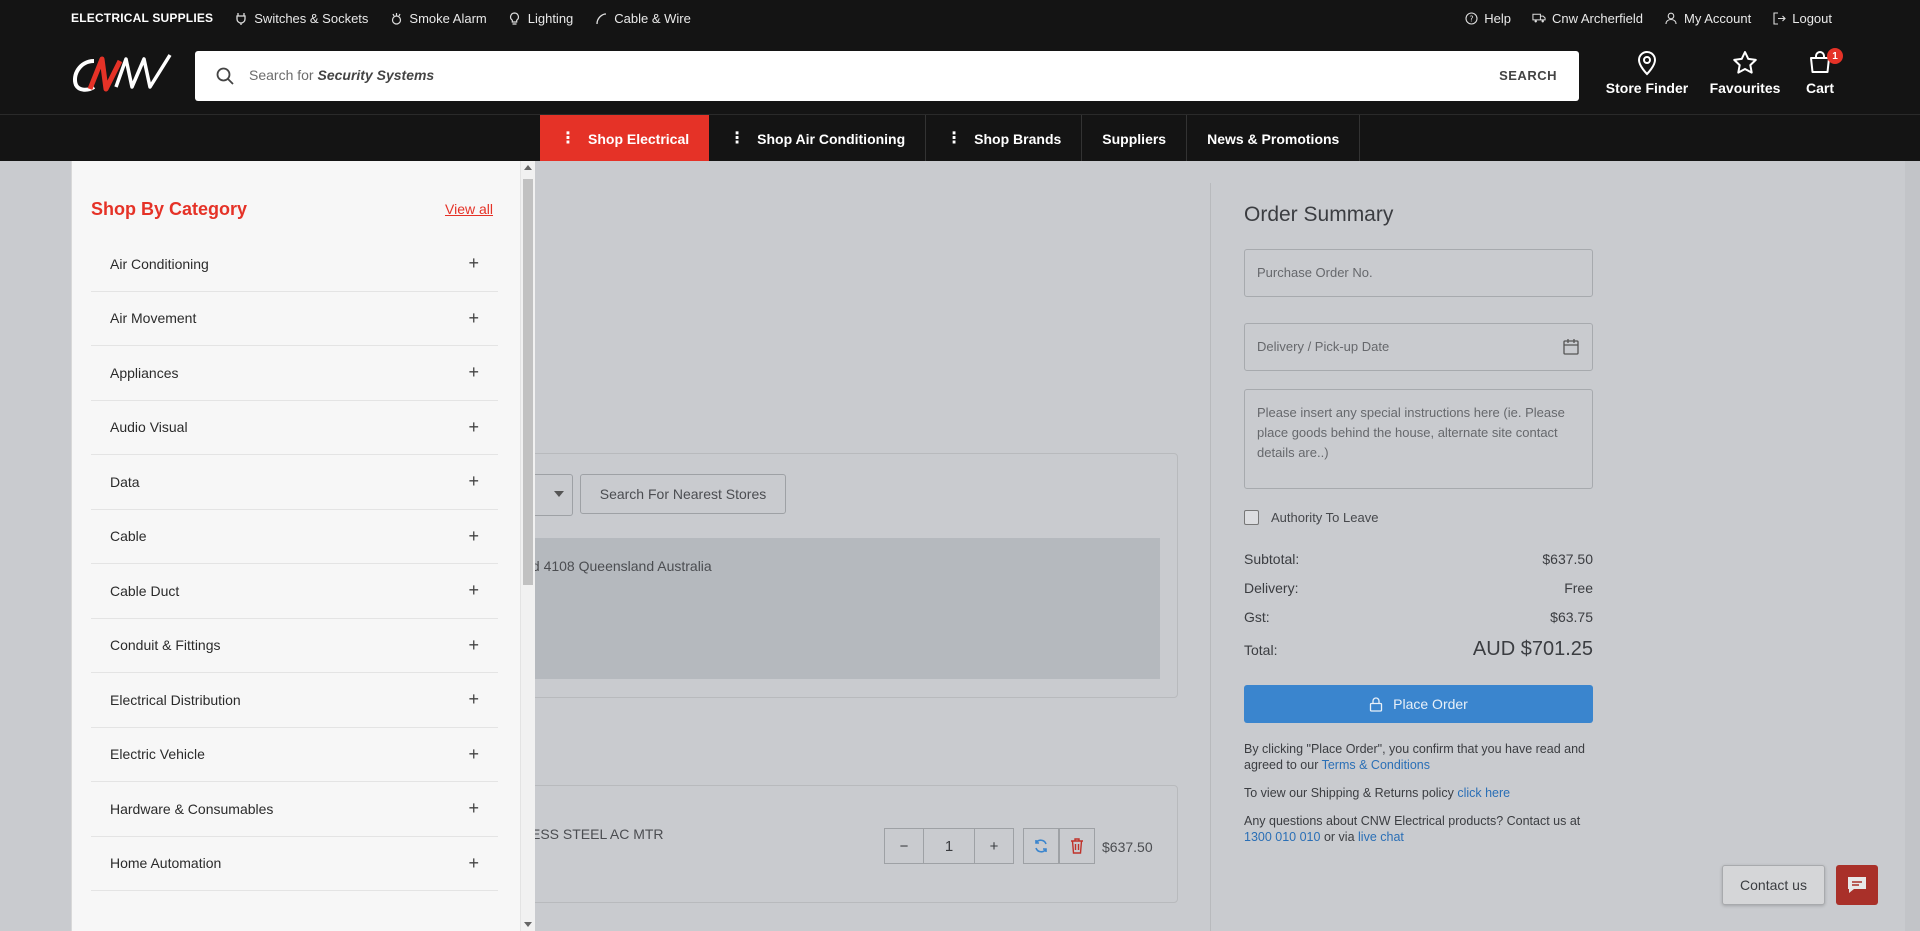 This screenshot has width=1920, height=931. Describe the element at coordinates (165, 645) in the screenshot. I see `category-label: Conduit & Fittings` at that location.